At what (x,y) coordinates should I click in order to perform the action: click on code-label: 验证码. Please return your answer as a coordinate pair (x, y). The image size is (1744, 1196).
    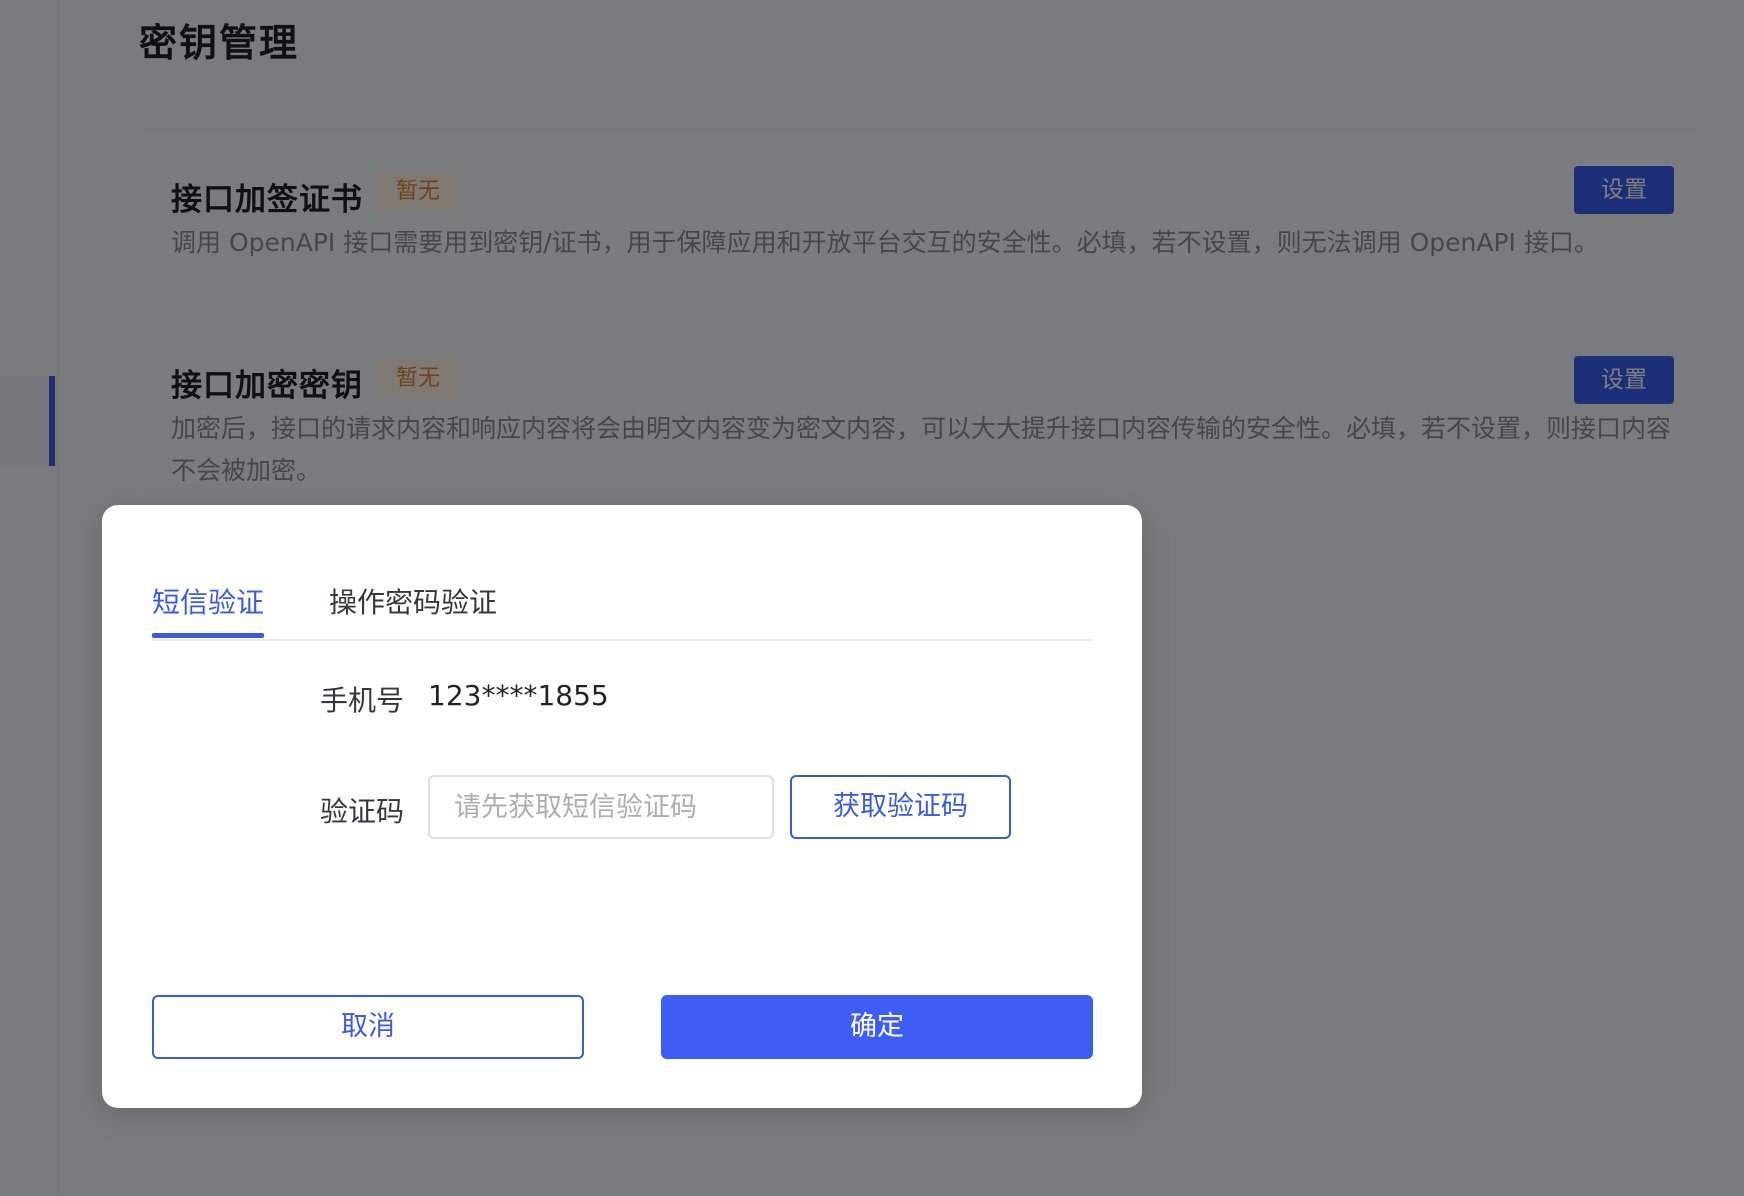
    Looking at the image, I should click on (362, 811).